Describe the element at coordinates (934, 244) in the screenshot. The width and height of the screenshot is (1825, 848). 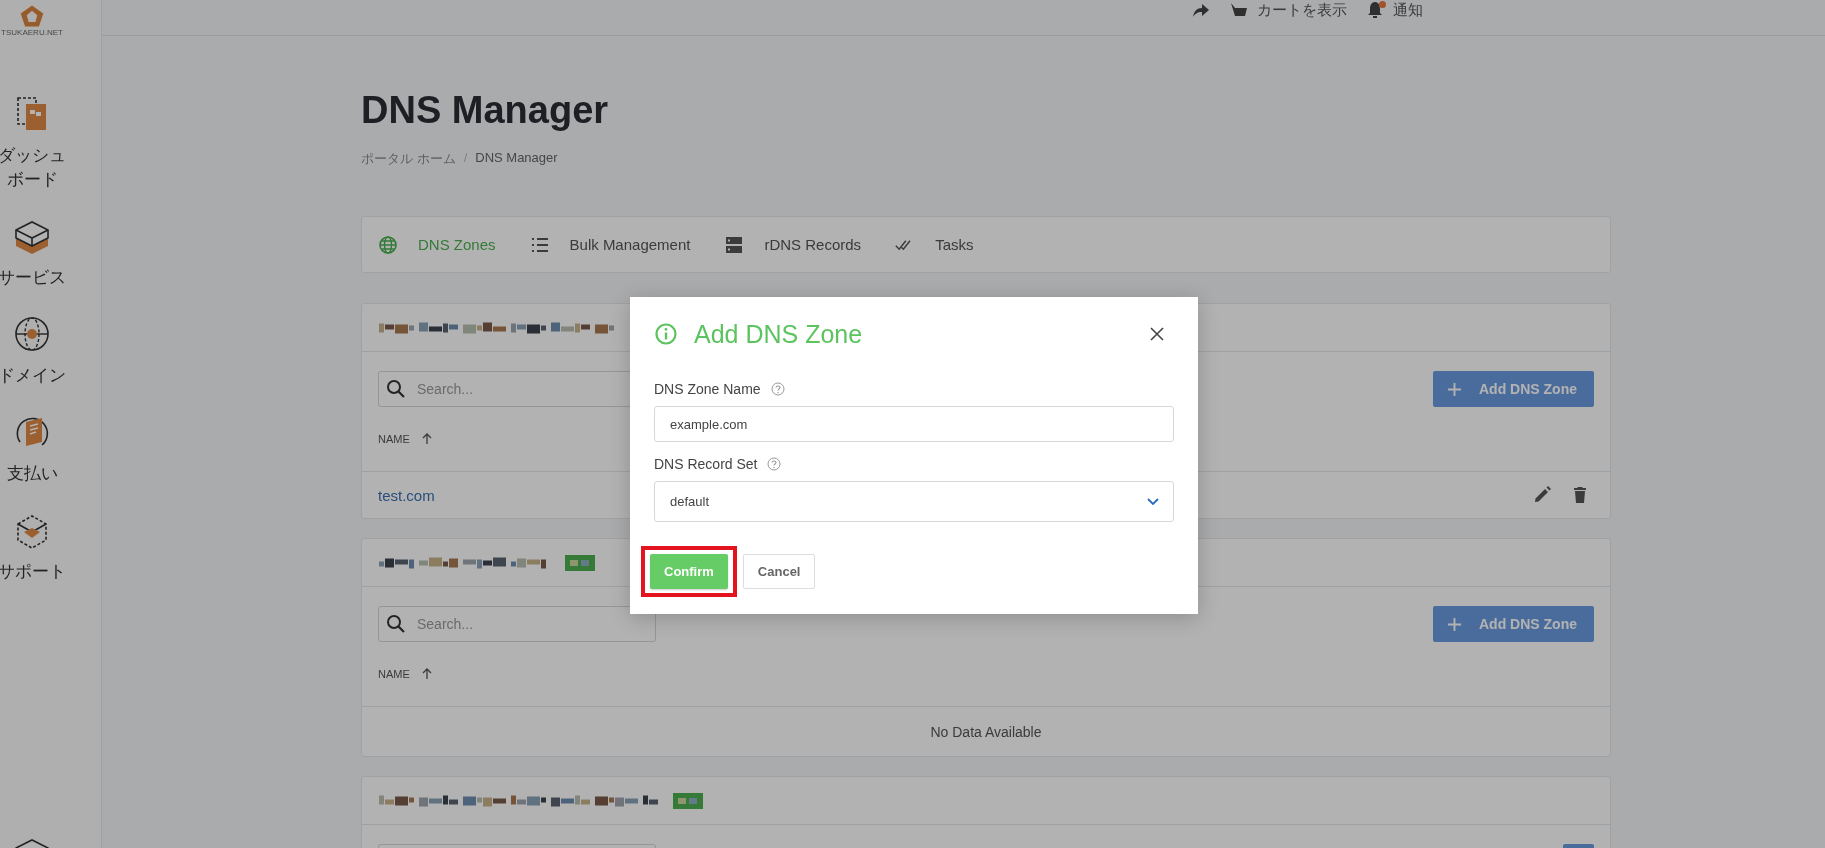
I see `tab: Tasks` at that location.